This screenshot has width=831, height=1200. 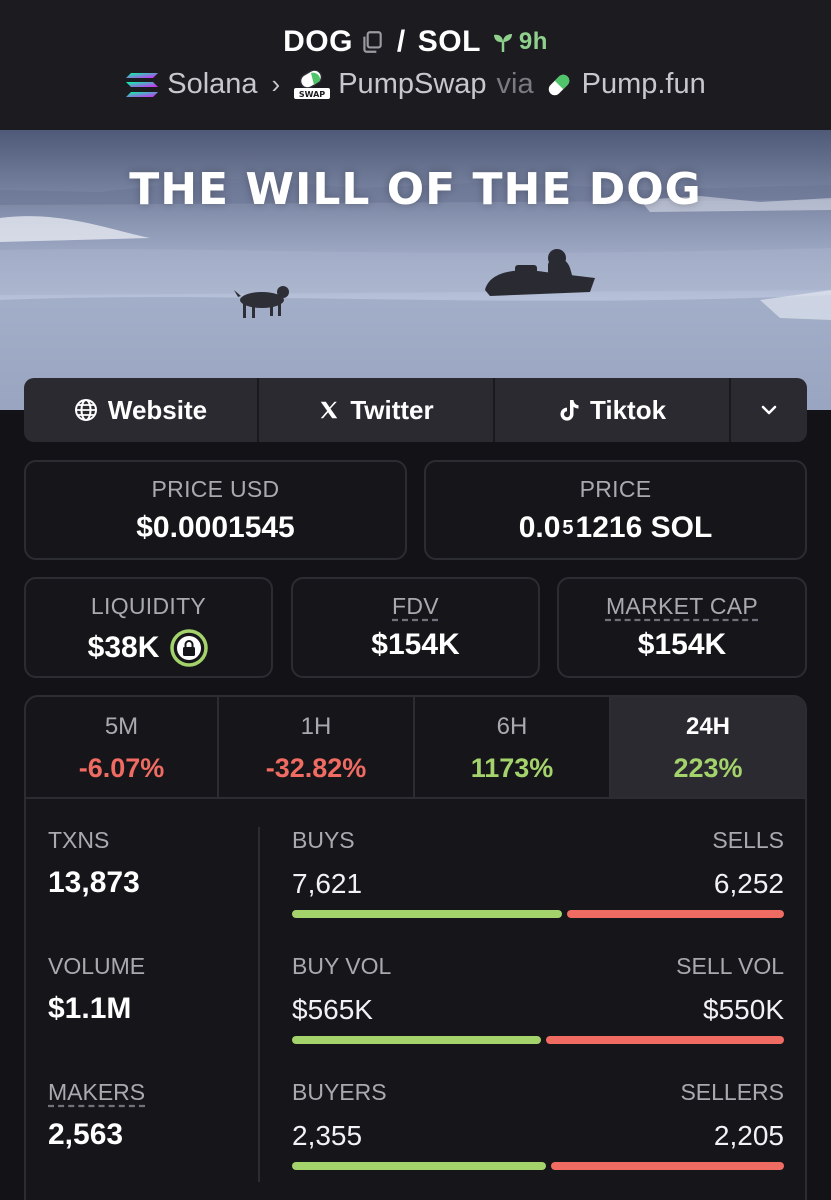 I want to click on price-zero-count: 5, so click(x=568, y=527).